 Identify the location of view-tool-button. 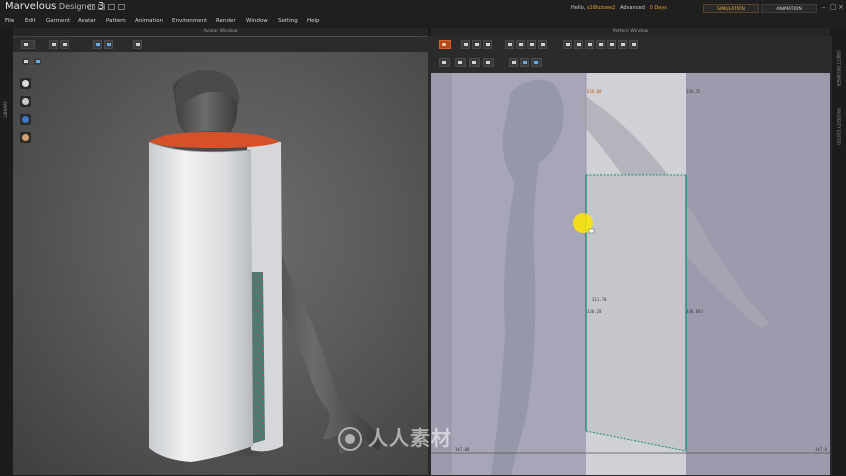
(137, 44).